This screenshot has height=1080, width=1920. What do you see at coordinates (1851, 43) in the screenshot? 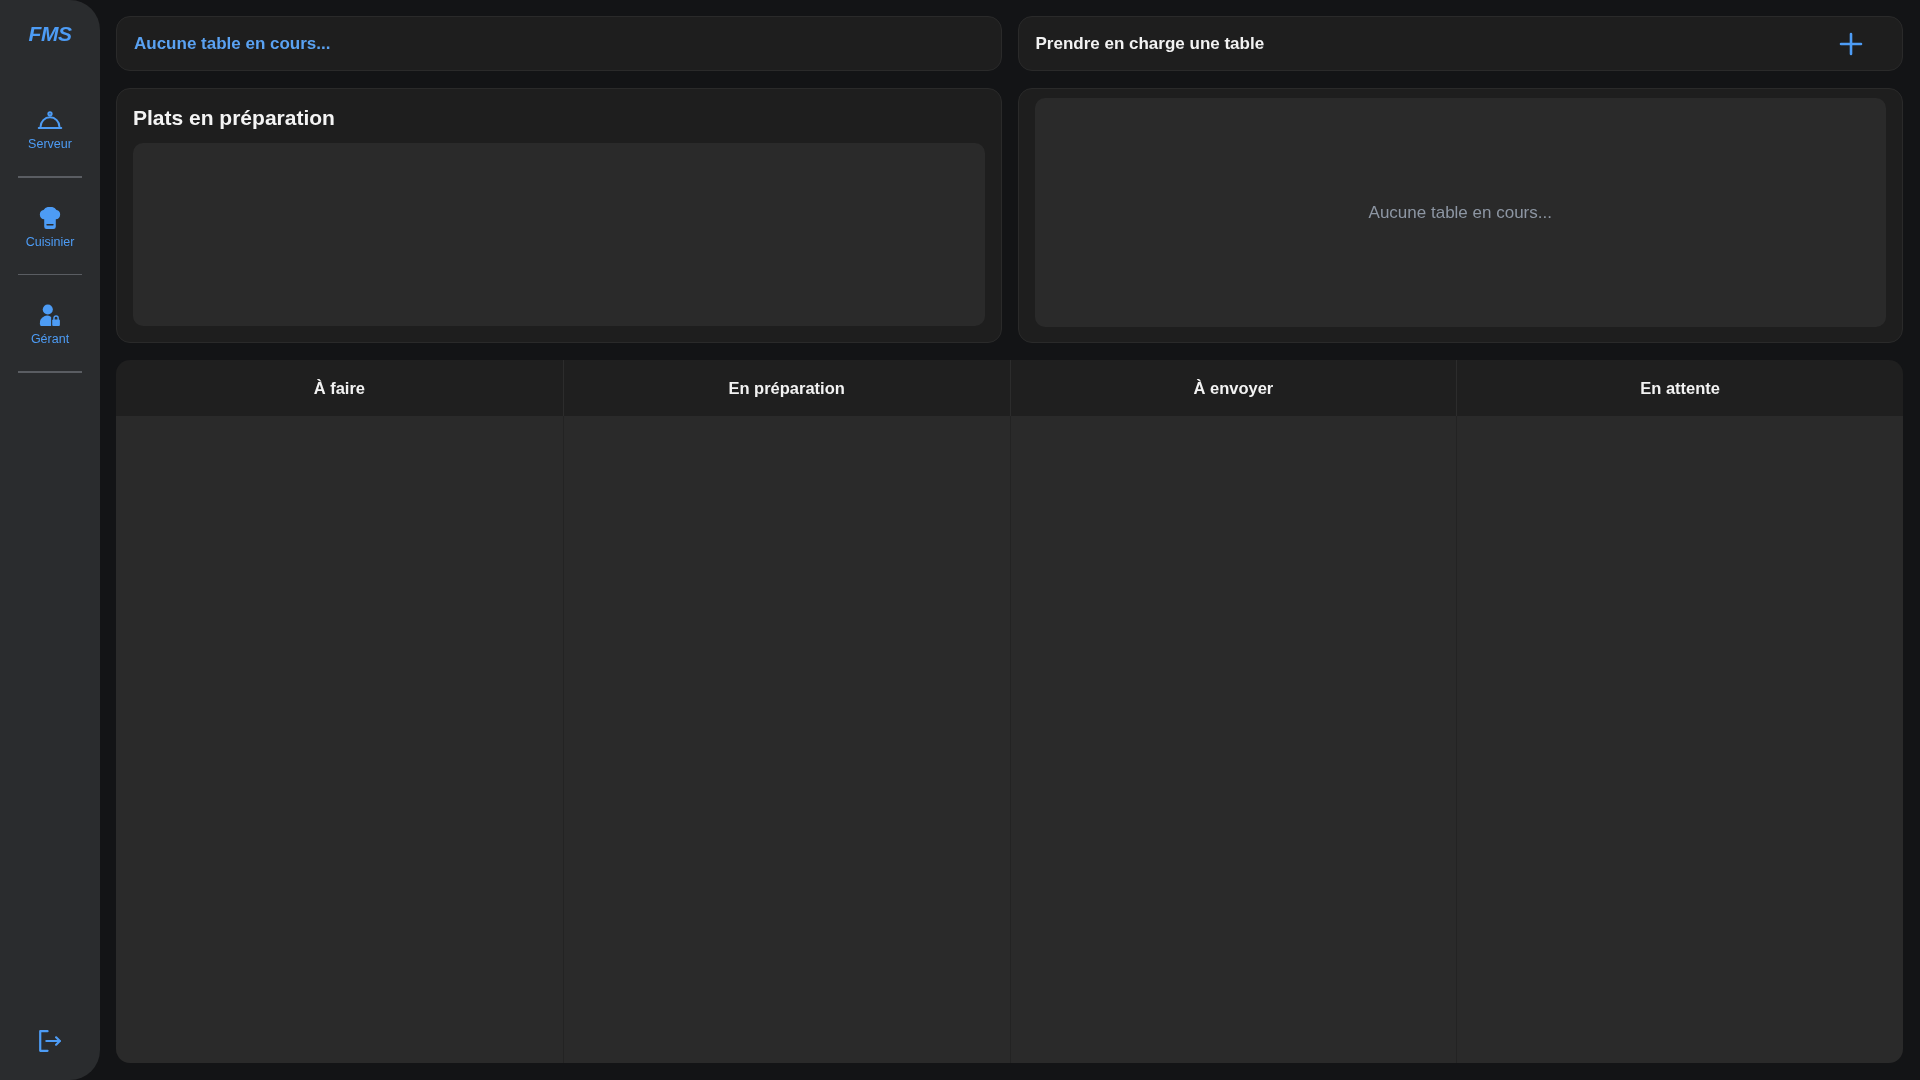
I see `plus-icon` at bounding box center [1851, 43].